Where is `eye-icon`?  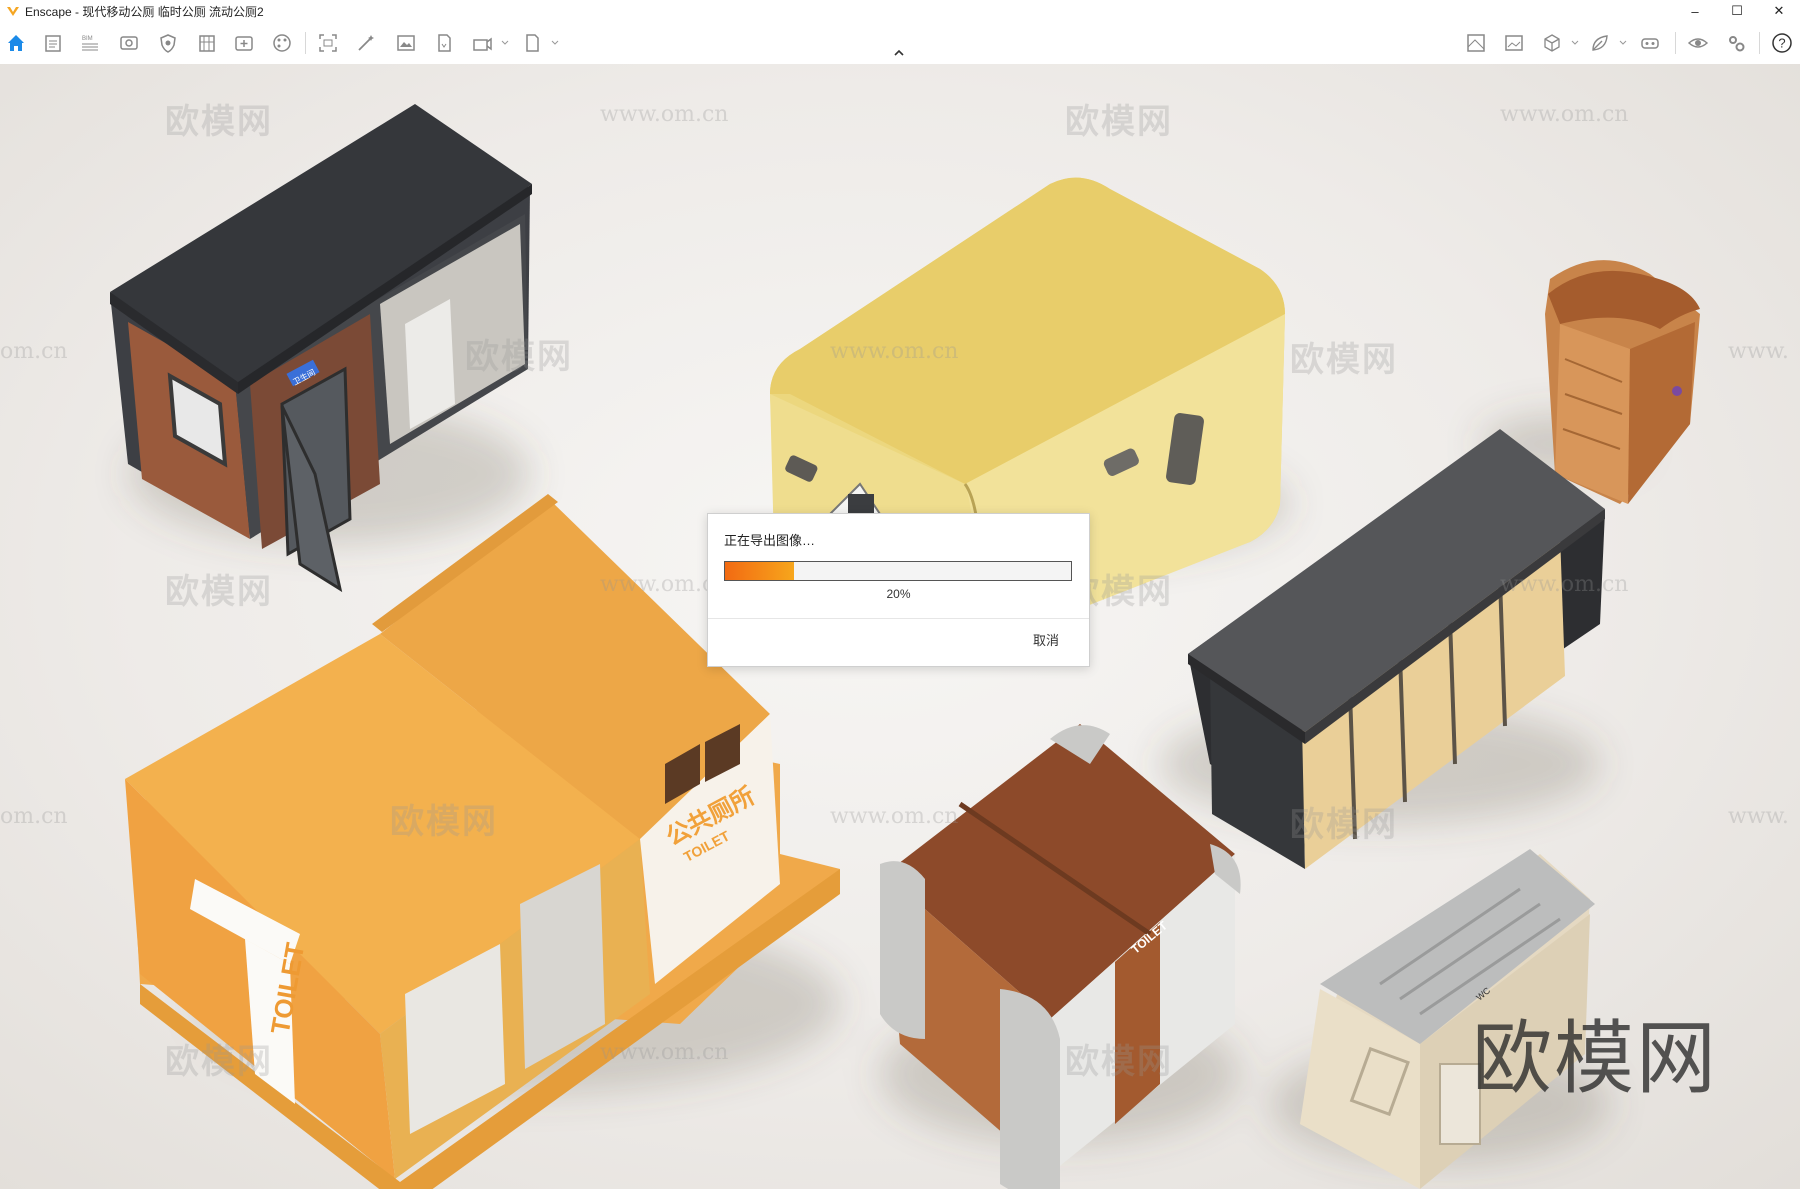 eye-icon is located at coordinates (1698, 43).